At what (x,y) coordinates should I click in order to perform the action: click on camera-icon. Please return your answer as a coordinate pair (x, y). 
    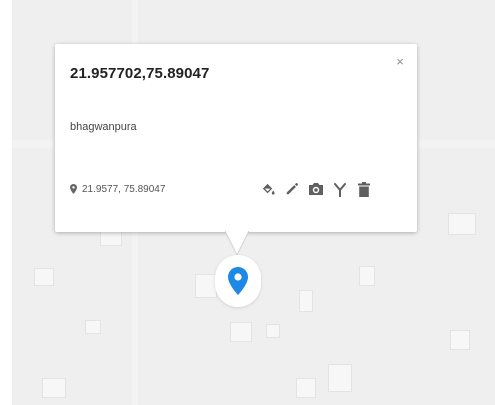
    Looking at the image, I should click on (316, 189).